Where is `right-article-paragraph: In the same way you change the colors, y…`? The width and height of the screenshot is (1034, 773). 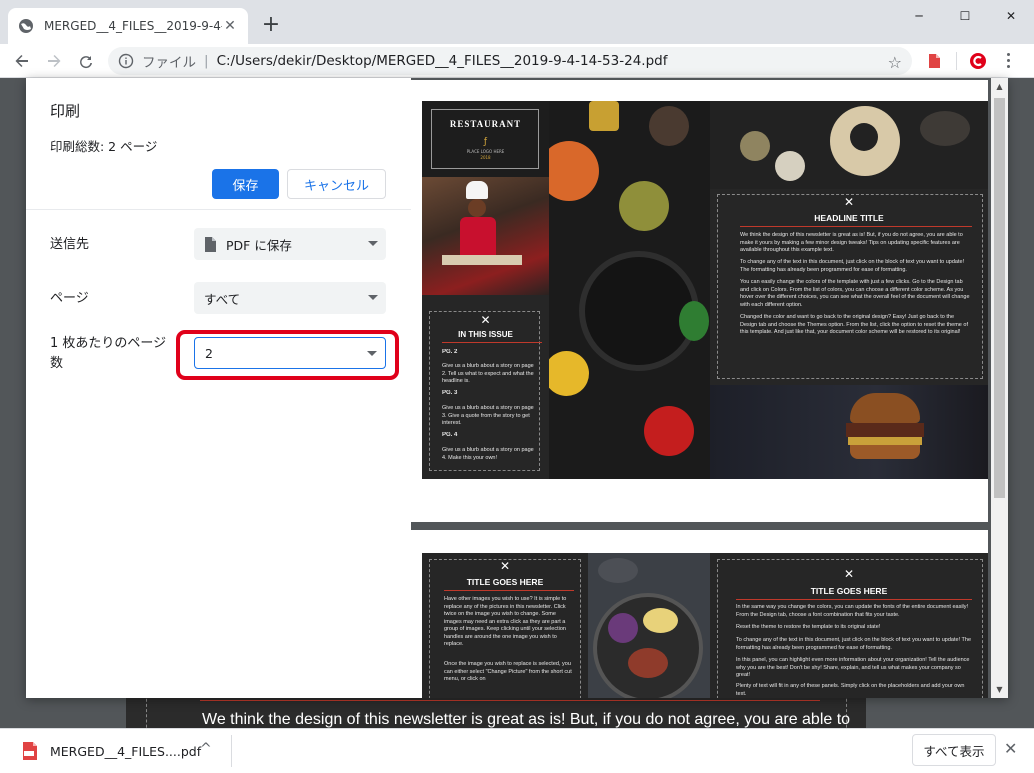
right-article-paragraph: In the same way you change the colors, y… is located at coordinates (852, 611).